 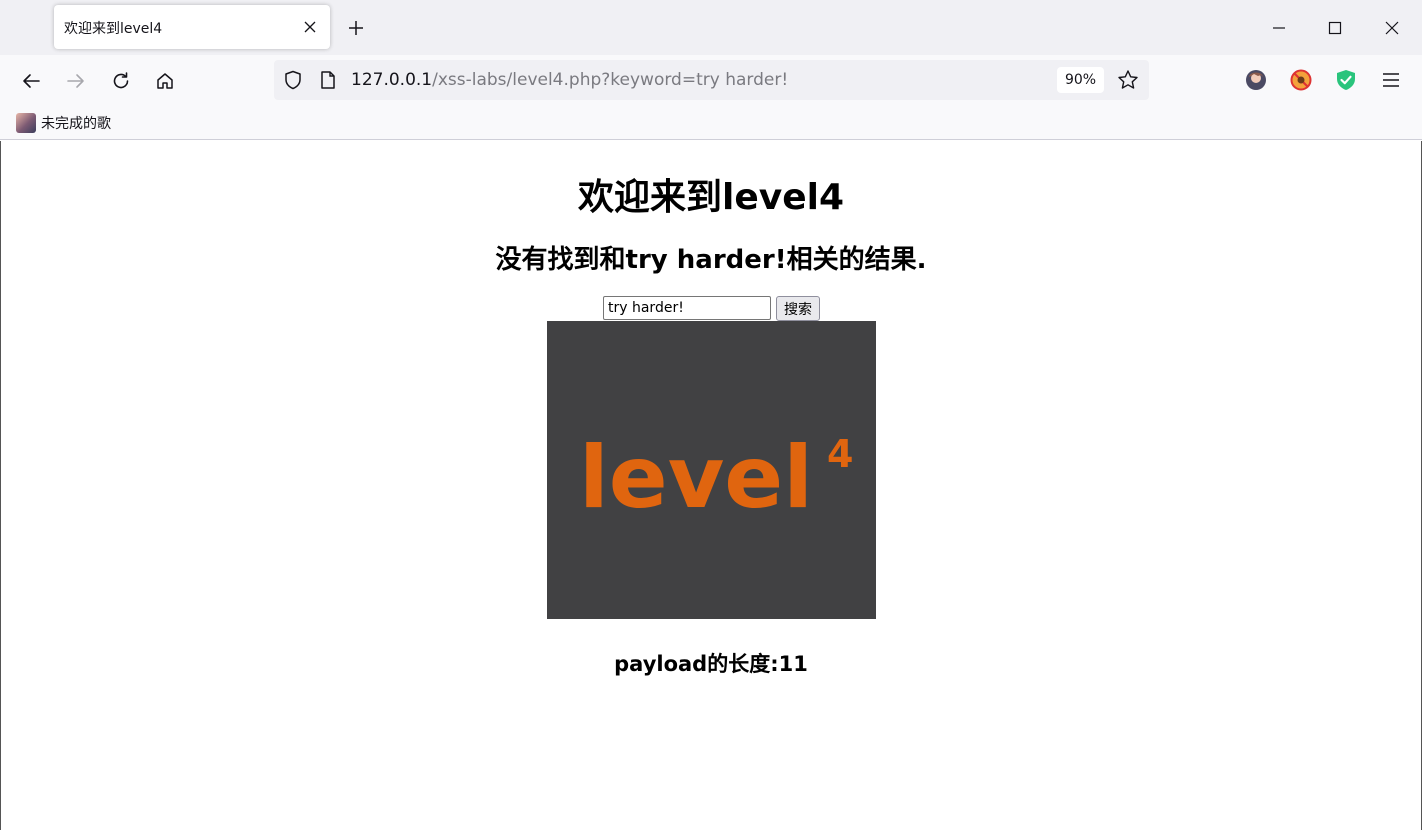 What do you see at coordinates (1391, 80) in the screenshot?
I see `hamburger-menu-icon` at bounding box center [1391, 80].